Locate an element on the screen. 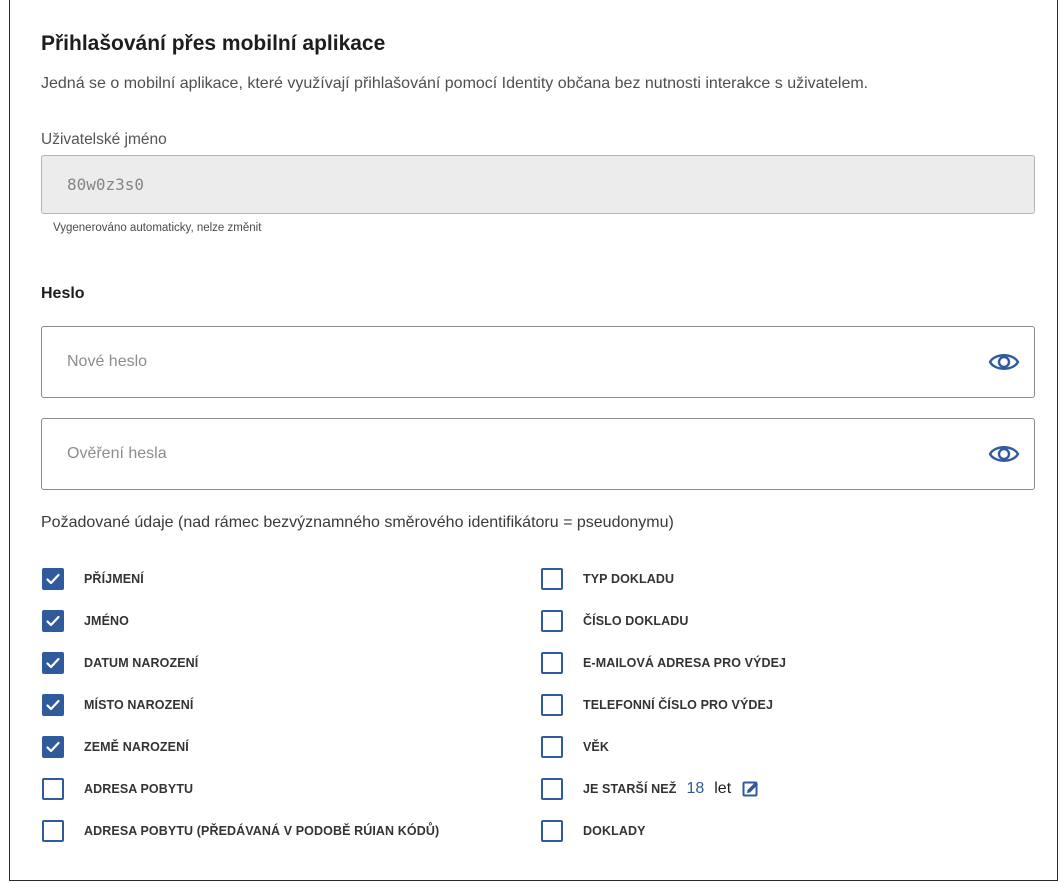 The height and width of the screenshot is (883, 1063). checkbox-item-je-starsi-nez: JE STARŠÍ NEŽ 18 let is located at coordinates (650, 789).